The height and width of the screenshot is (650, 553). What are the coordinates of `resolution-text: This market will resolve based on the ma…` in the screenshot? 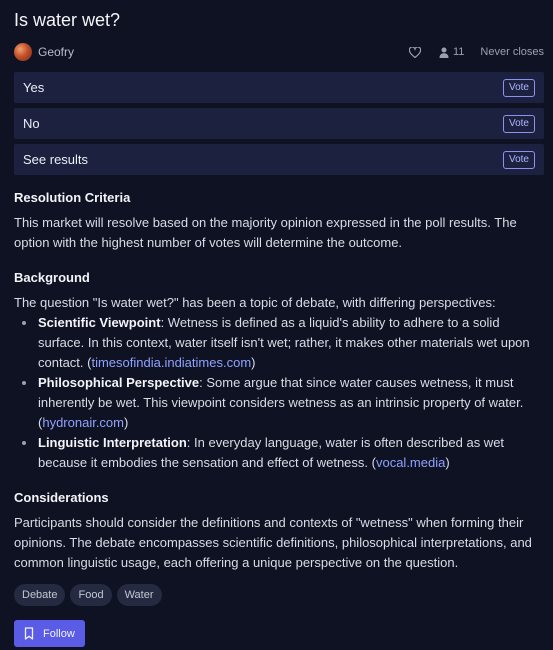 It's located at (265, 232).